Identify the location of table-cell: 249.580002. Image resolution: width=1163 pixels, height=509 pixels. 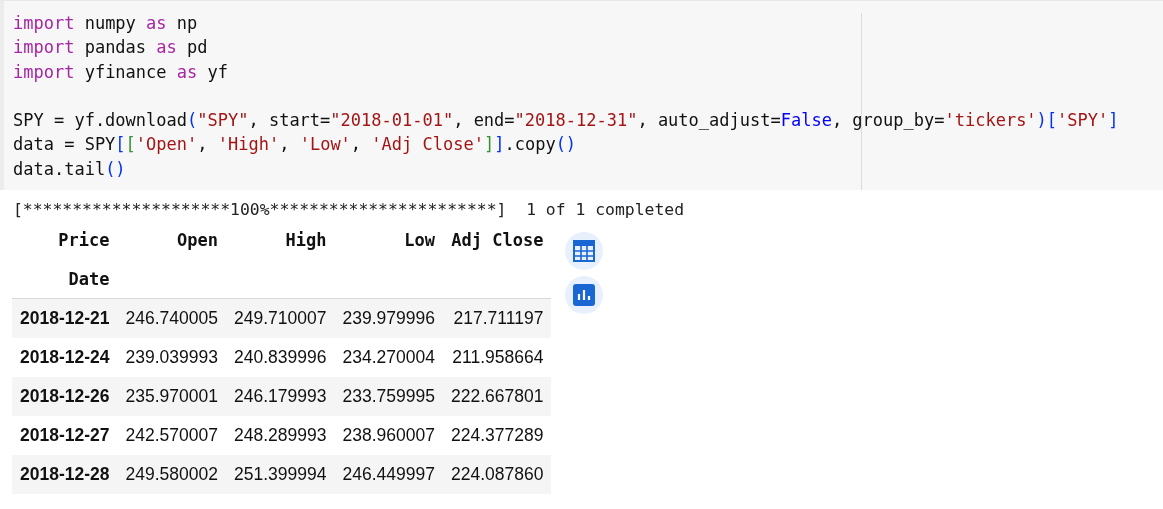
(171, 474).